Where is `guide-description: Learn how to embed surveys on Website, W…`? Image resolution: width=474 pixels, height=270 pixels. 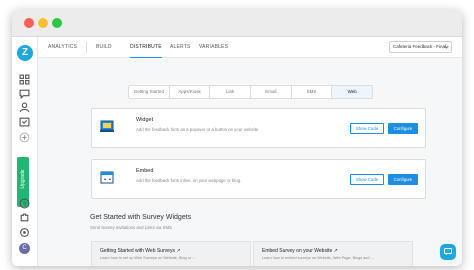
guide-description: Learn how to embed surveys on Website, W… is located at coordinates (318, 258).